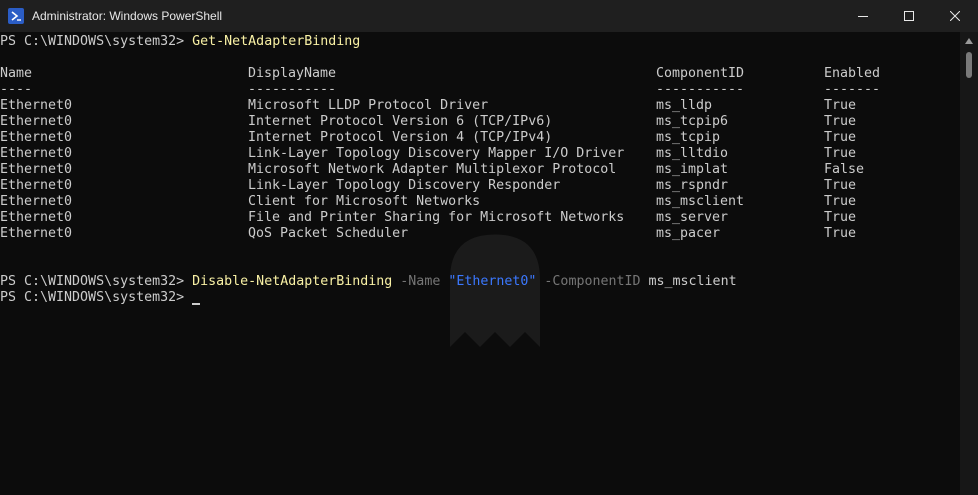 Image resolution: width=978 pixels, height=495 pixels. What do you see at coordinates (400, 137) in the screenshot?
I see `cell-displayname: Internet Protocol Version 4 (TCP/IPv4)` at bounding box center [400, 137].